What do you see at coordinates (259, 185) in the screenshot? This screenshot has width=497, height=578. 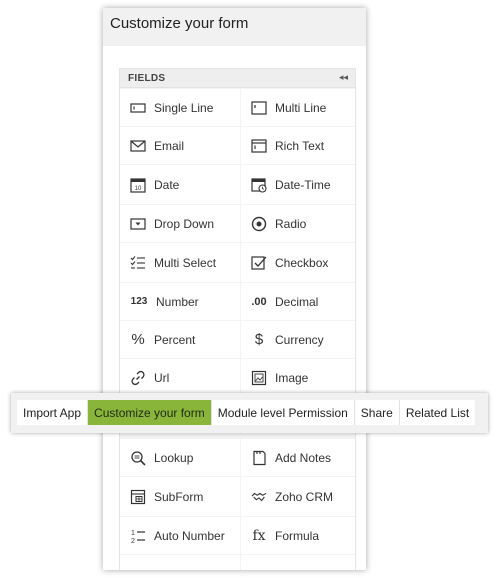 I see `date-time-icon` at bounding box center [259, 185].